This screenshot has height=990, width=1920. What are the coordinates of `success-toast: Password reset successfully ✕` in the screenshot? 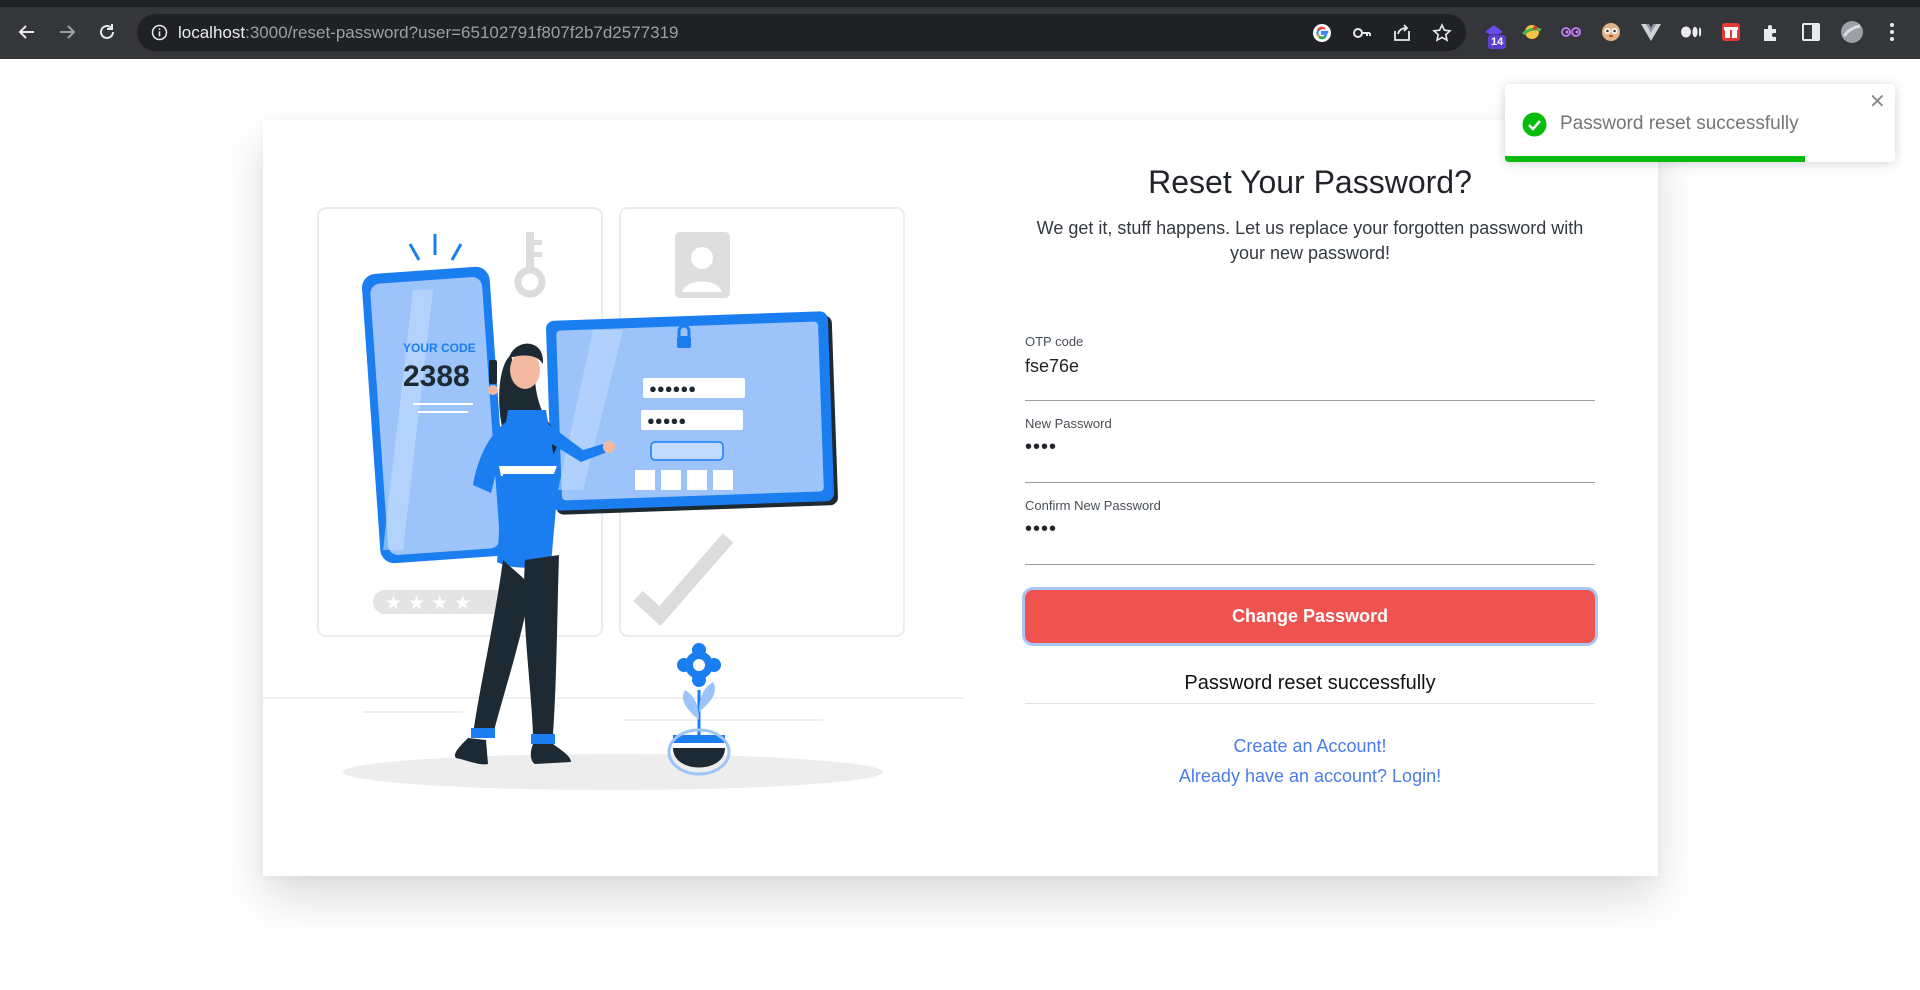 It's located at (1700, 123).